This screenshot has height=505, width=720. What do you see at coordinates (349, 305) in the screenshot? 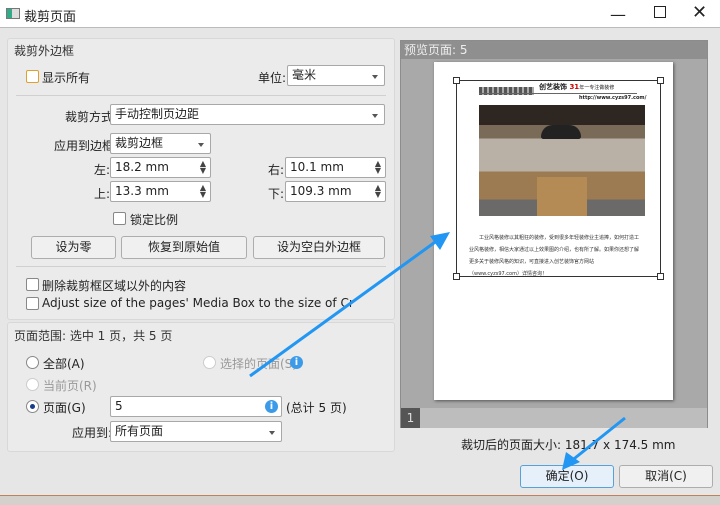
I see `arrow-to-preview` at bounding box center [349, 305].